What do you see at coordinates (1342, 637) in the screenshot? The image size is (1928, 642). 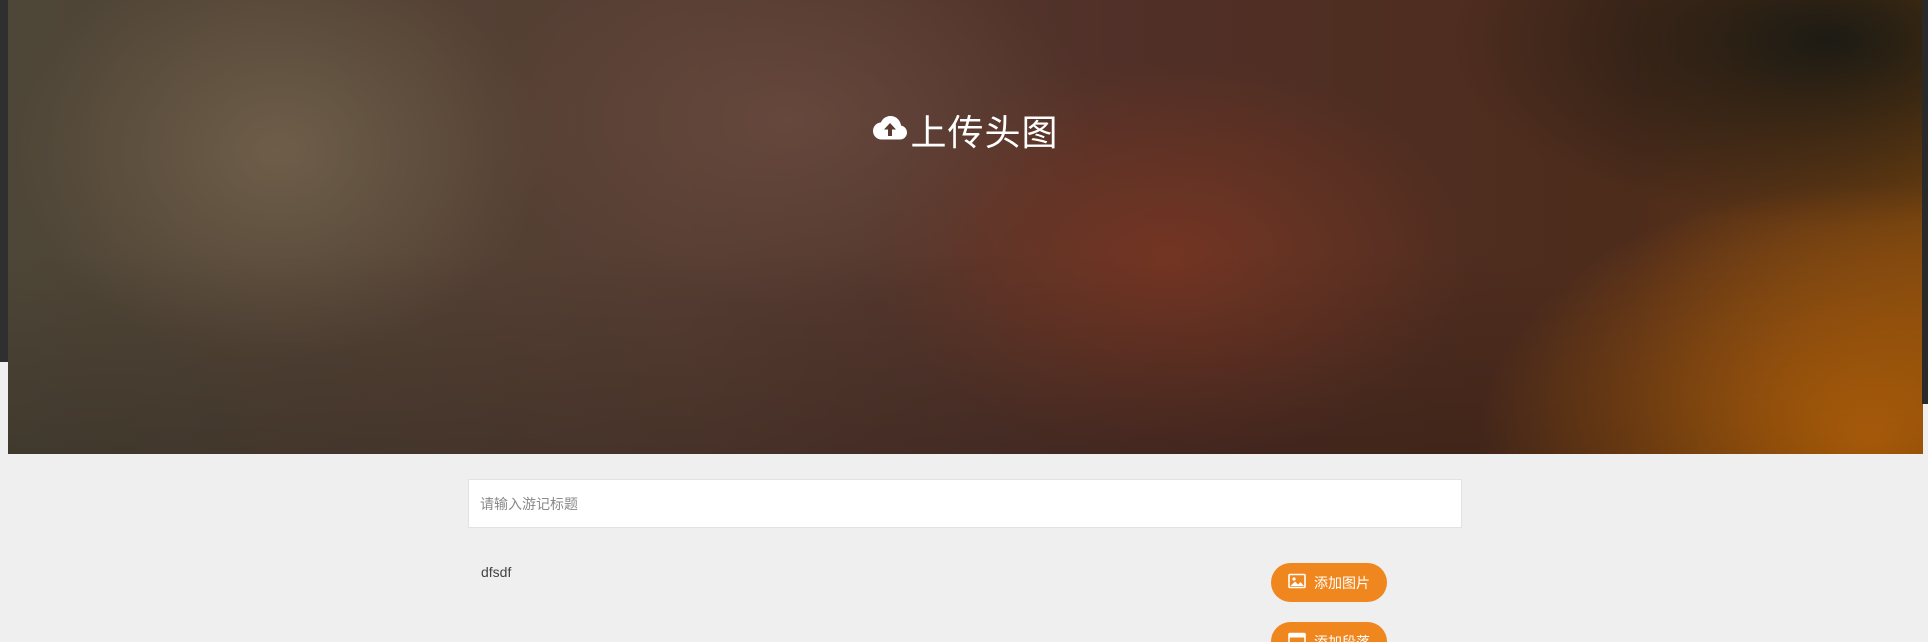 I see `add-paragraph-label: 添加段落` at bounding box center [1342, 637].